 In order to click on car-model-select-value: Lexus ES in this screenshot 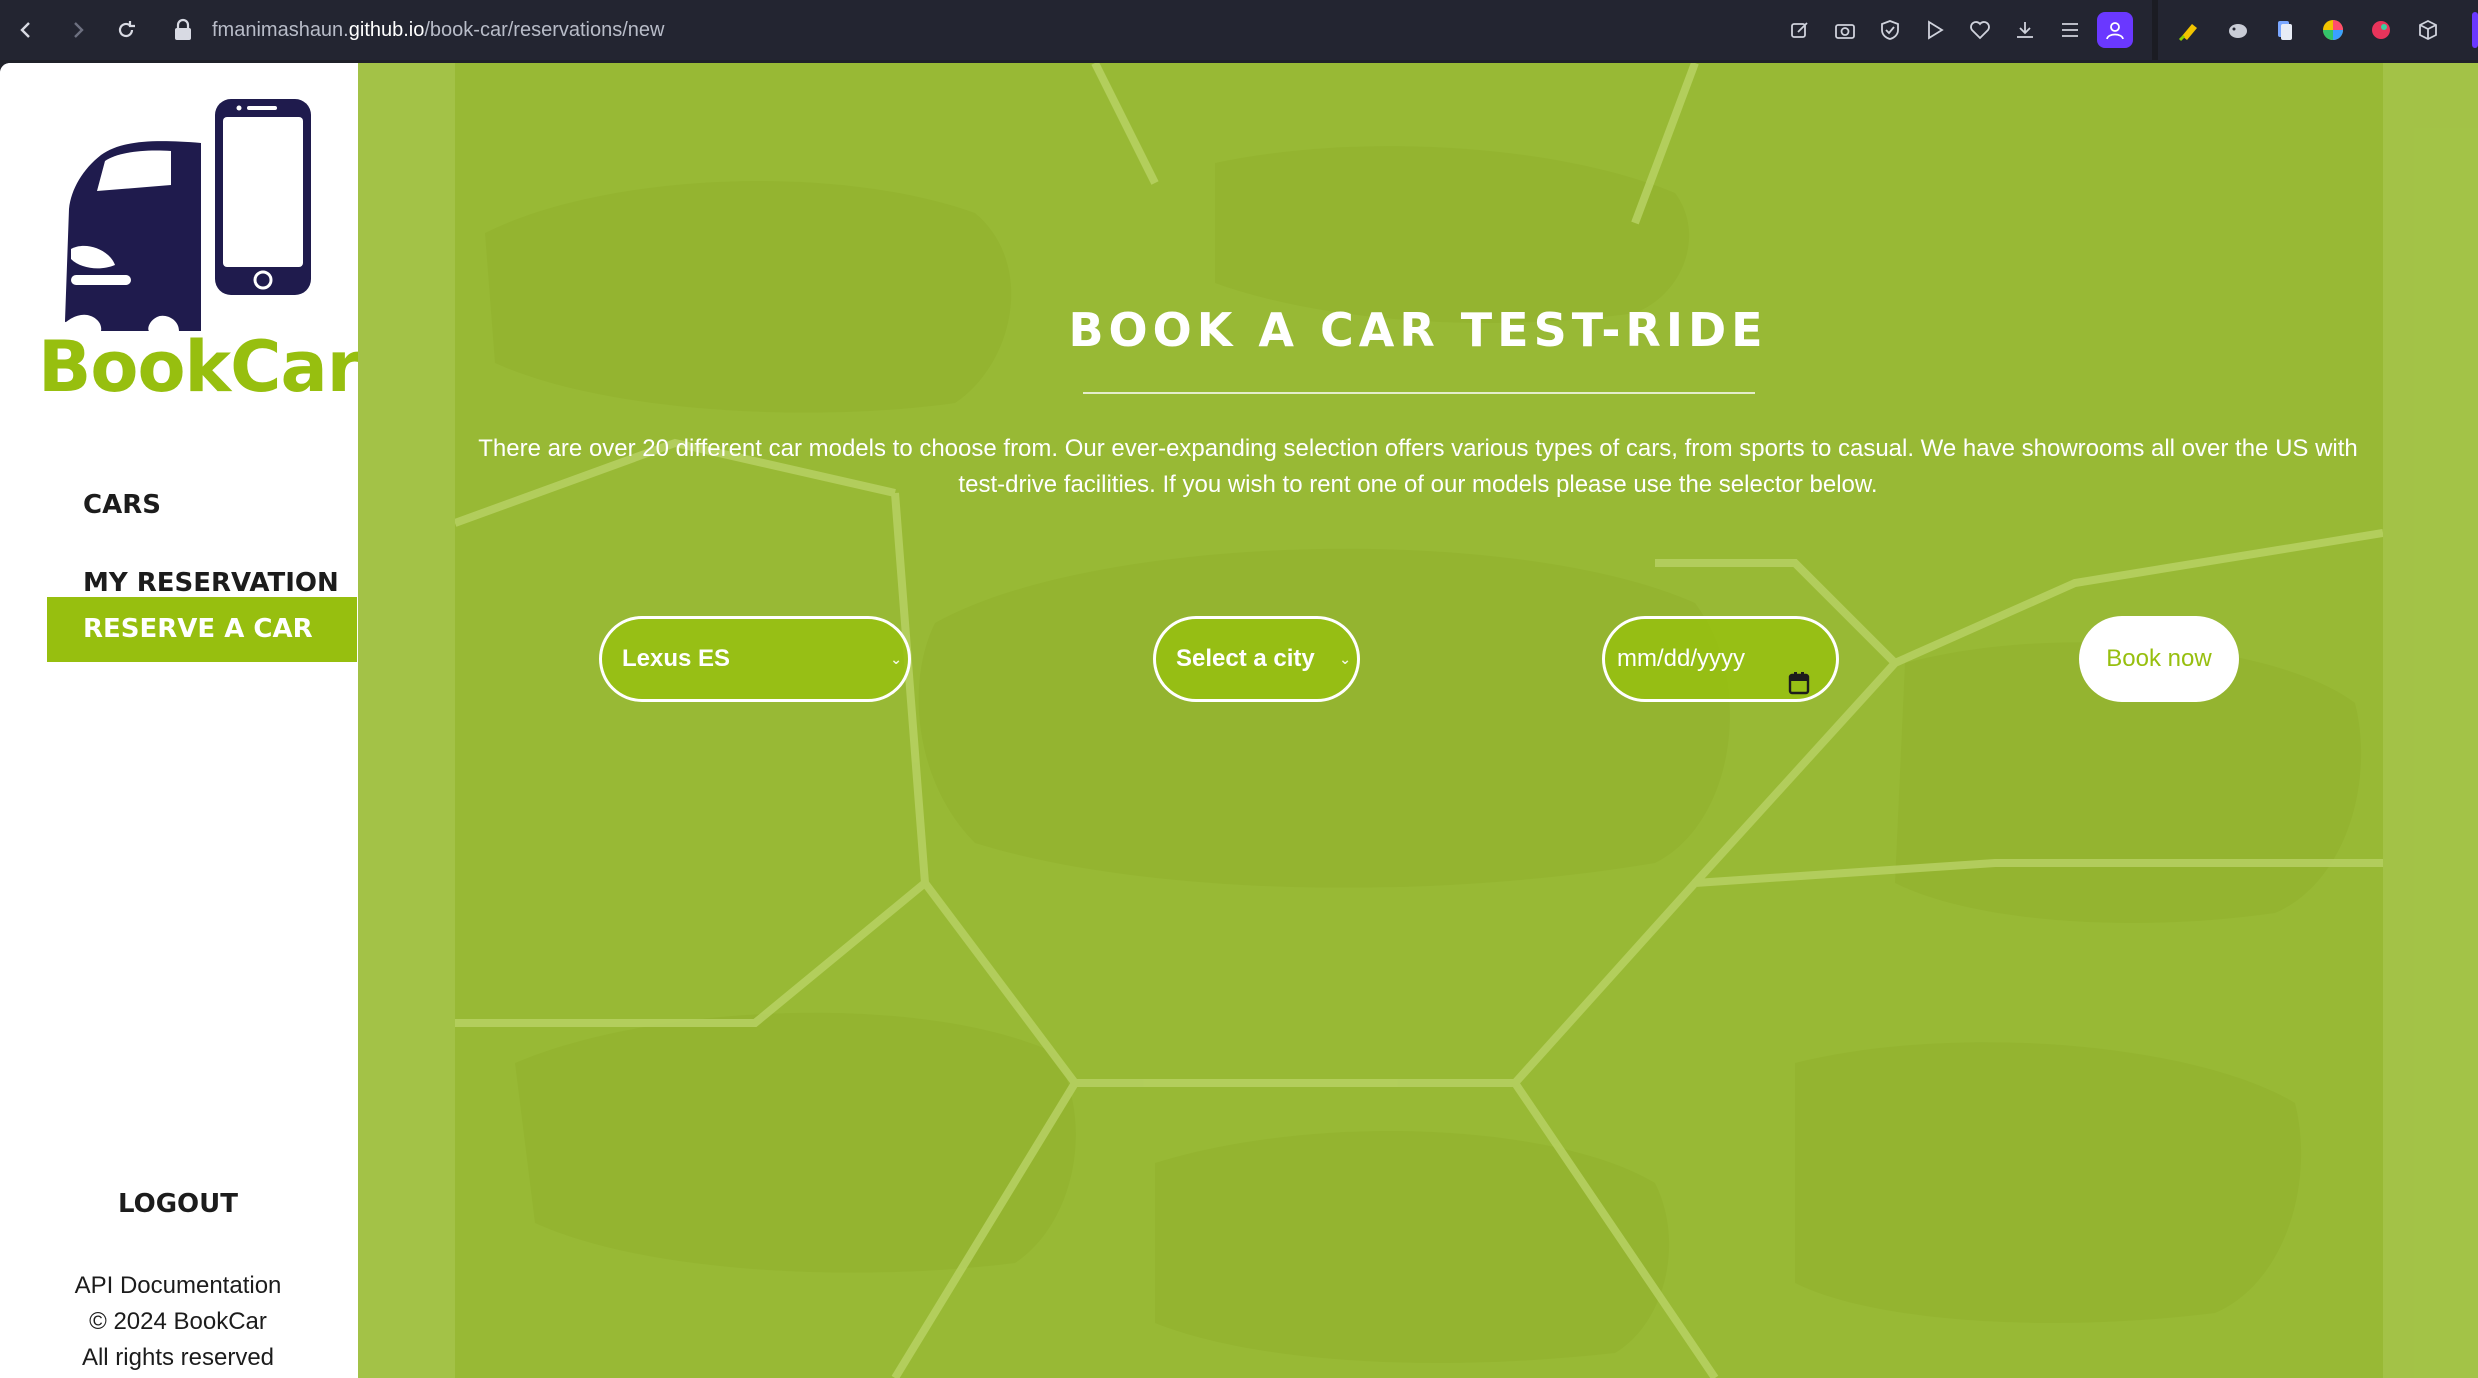, I will do `click(676, 658)`.